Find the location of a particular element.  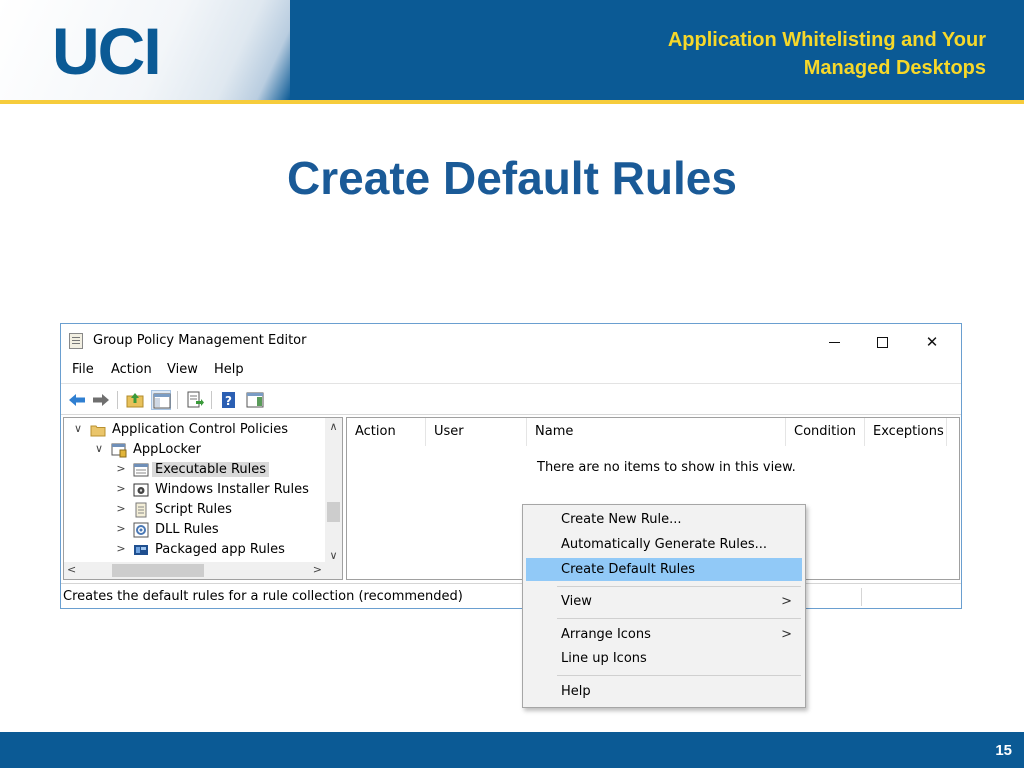

column-header-name: Name is located at coordinates (656, 432).